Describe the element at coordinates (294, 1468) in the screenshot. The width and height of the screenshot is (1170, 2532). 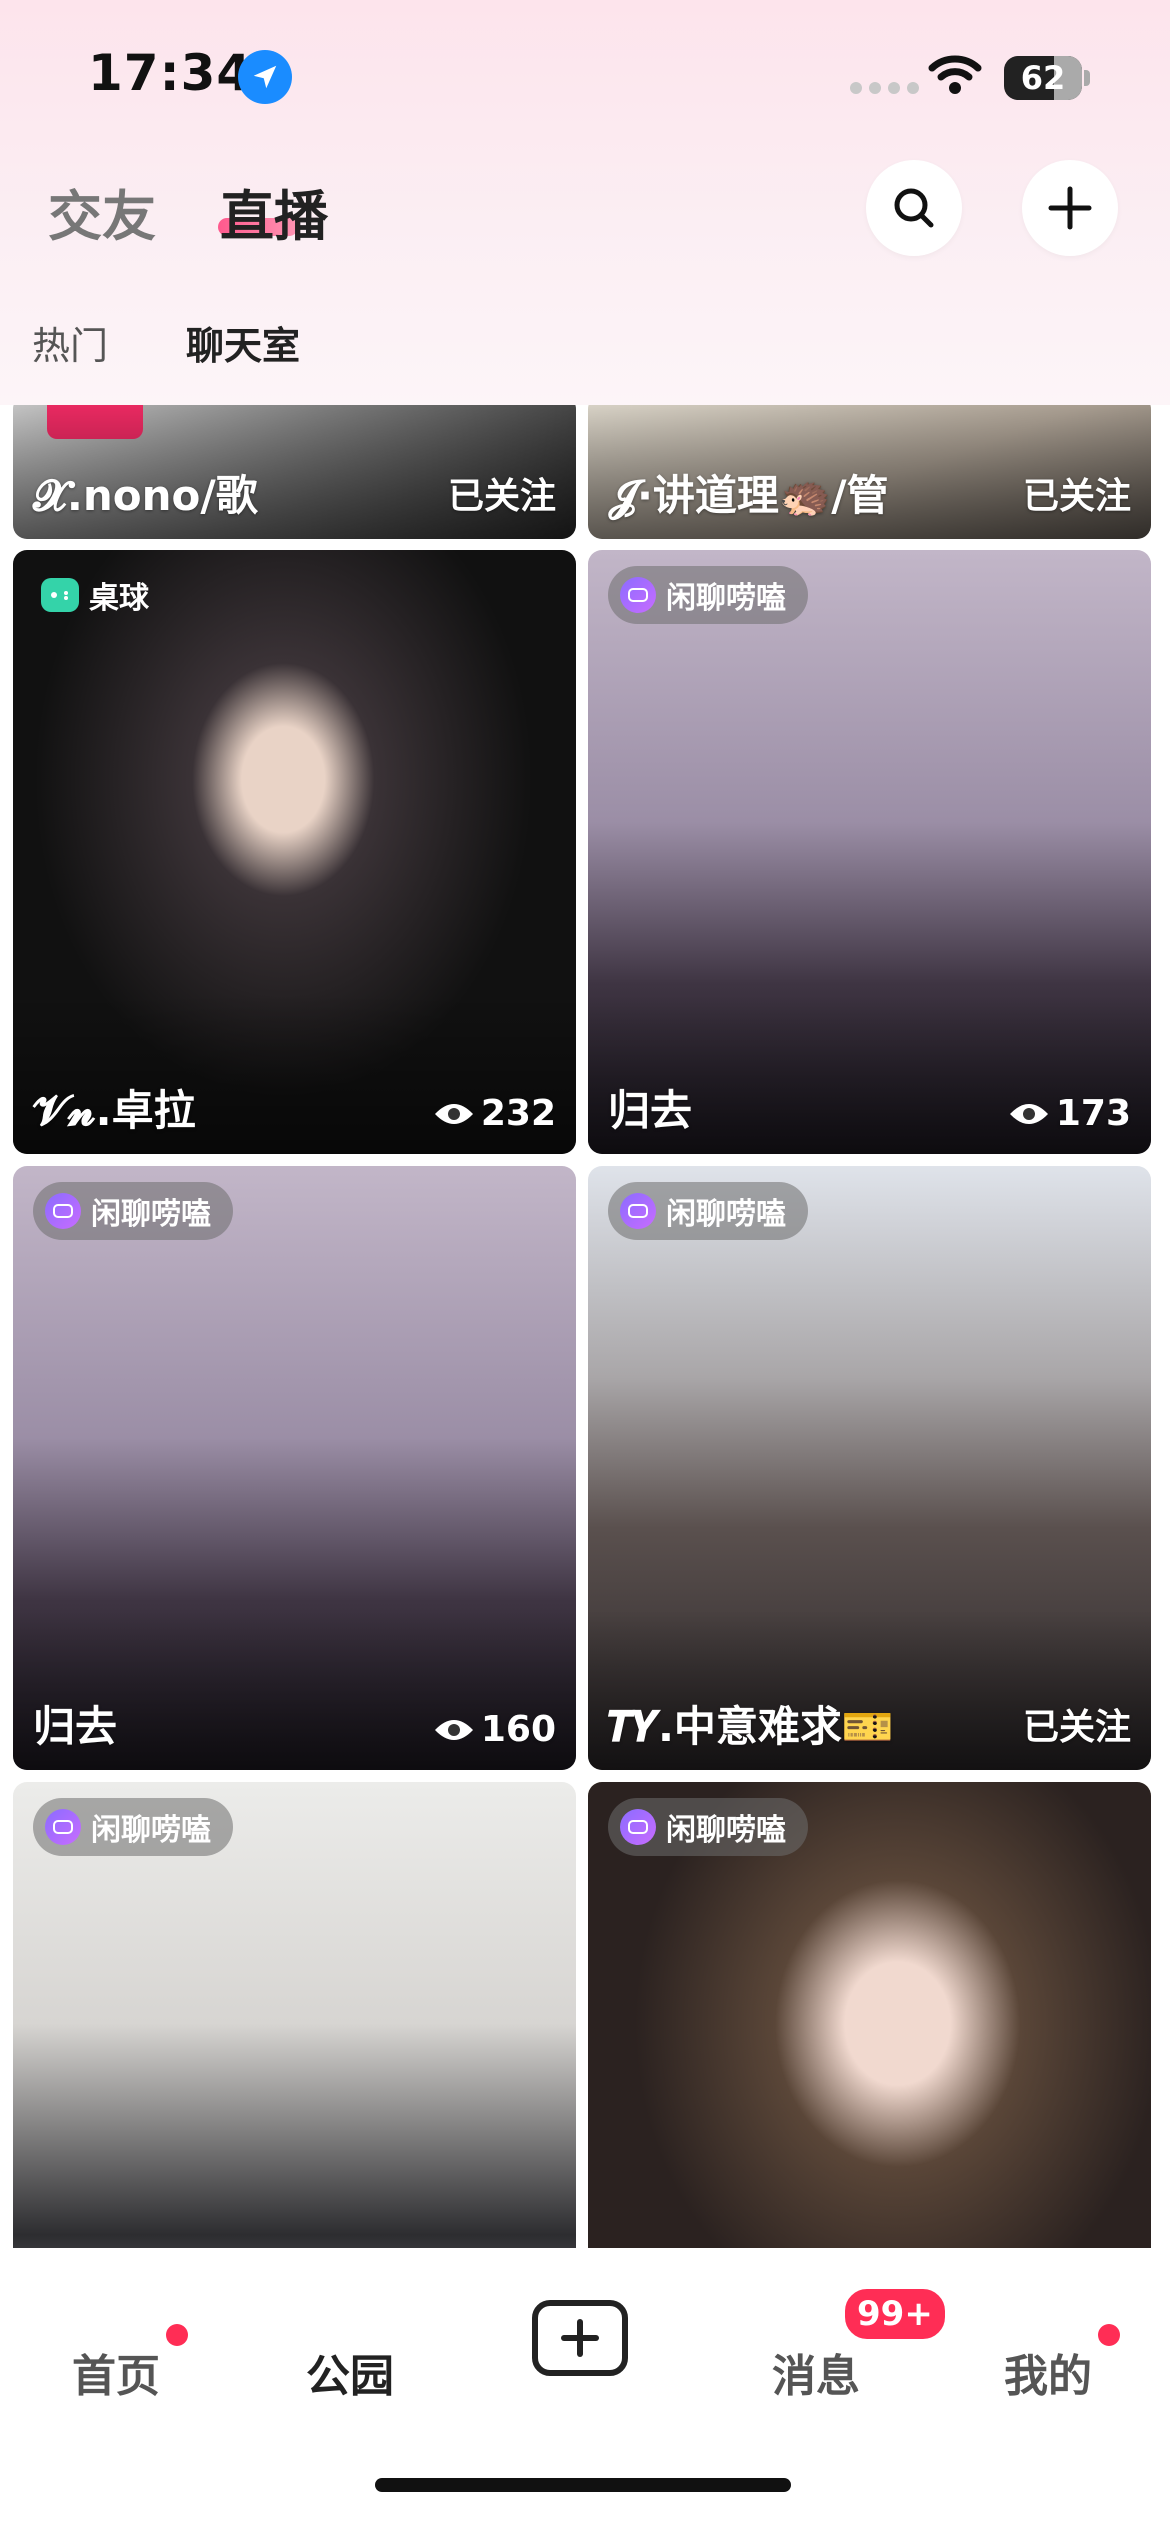
I see `room-card: 闲聊唠嗑 归去 160` at that location.